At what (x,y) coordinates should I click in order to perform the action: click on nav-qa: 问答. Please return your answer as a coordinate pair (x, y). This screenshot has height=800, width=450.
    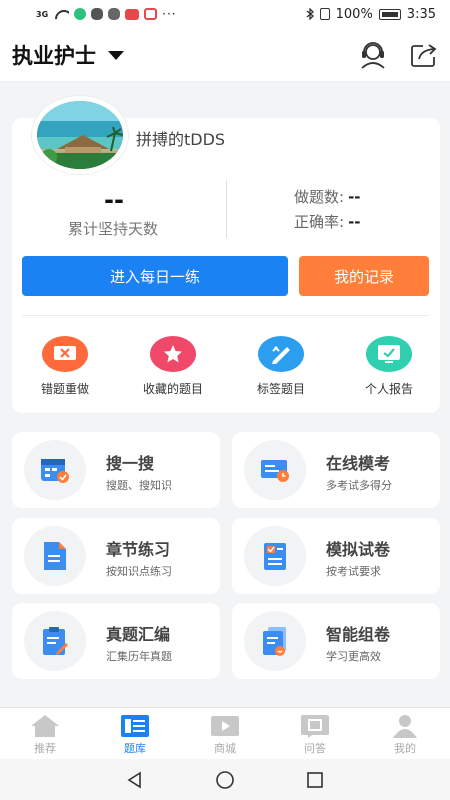
    Looking at the image, I should click on (315, 733).